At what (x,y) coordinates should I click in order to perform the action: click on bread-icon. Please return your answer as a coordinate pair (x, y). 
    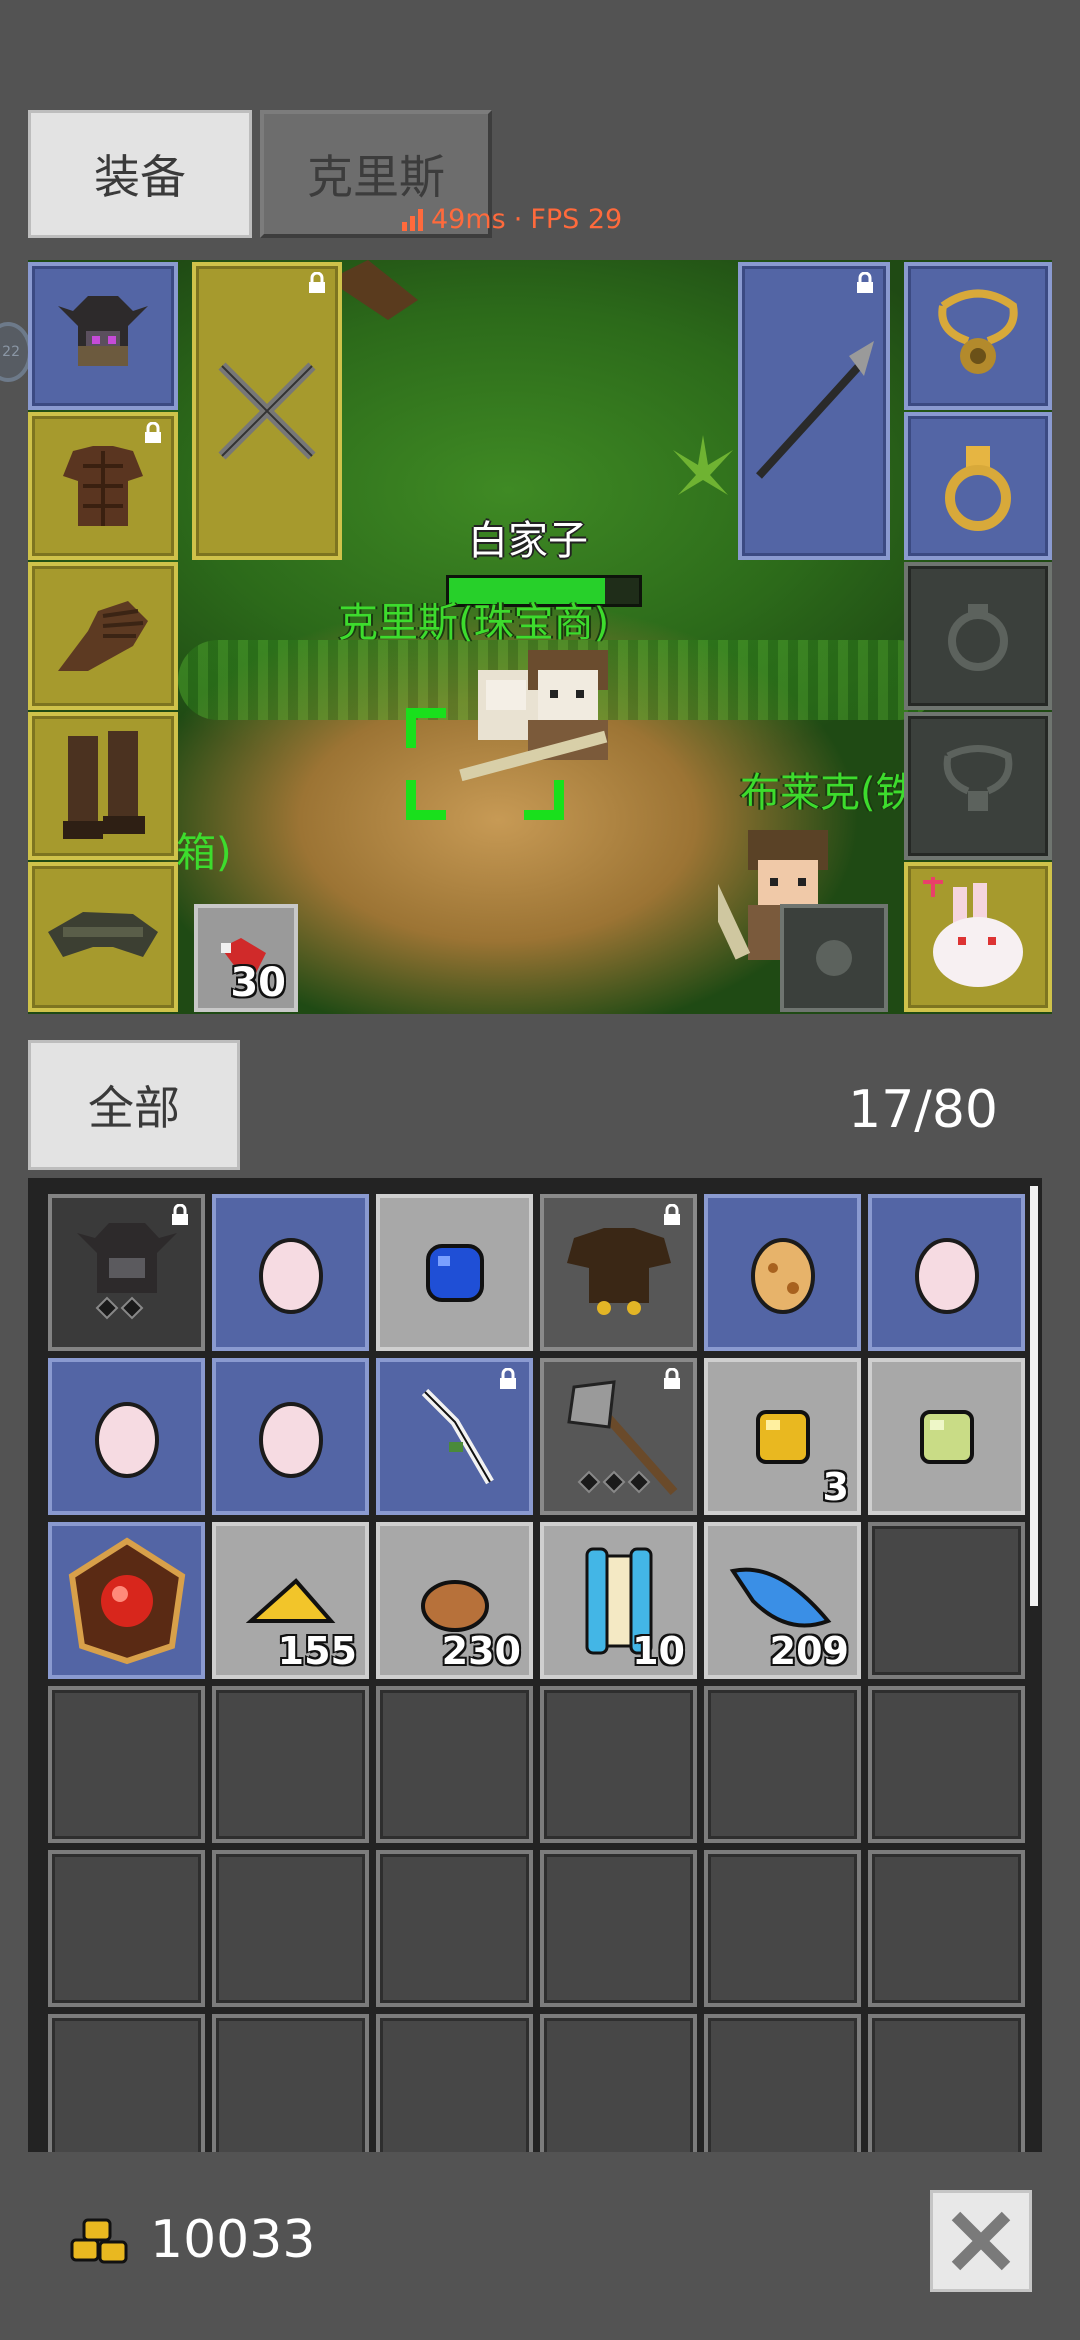
    Looking at the image, I should click on (454, 1605).